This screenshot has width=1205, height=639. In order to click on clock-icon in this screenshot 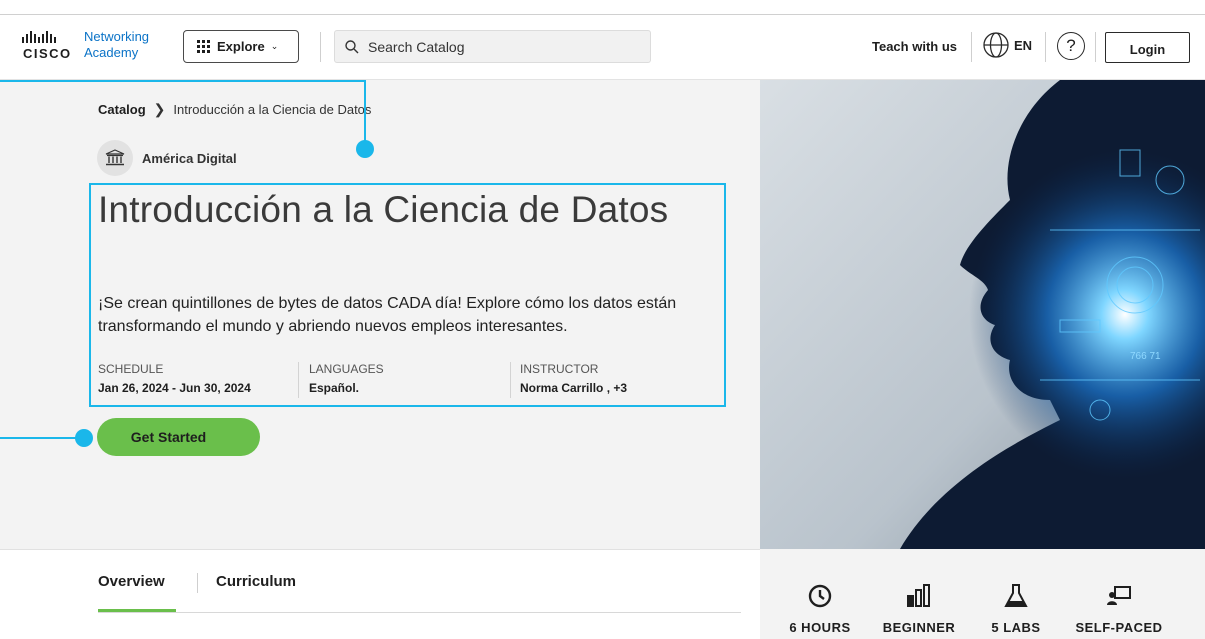, I will do `click(820, 596)`.